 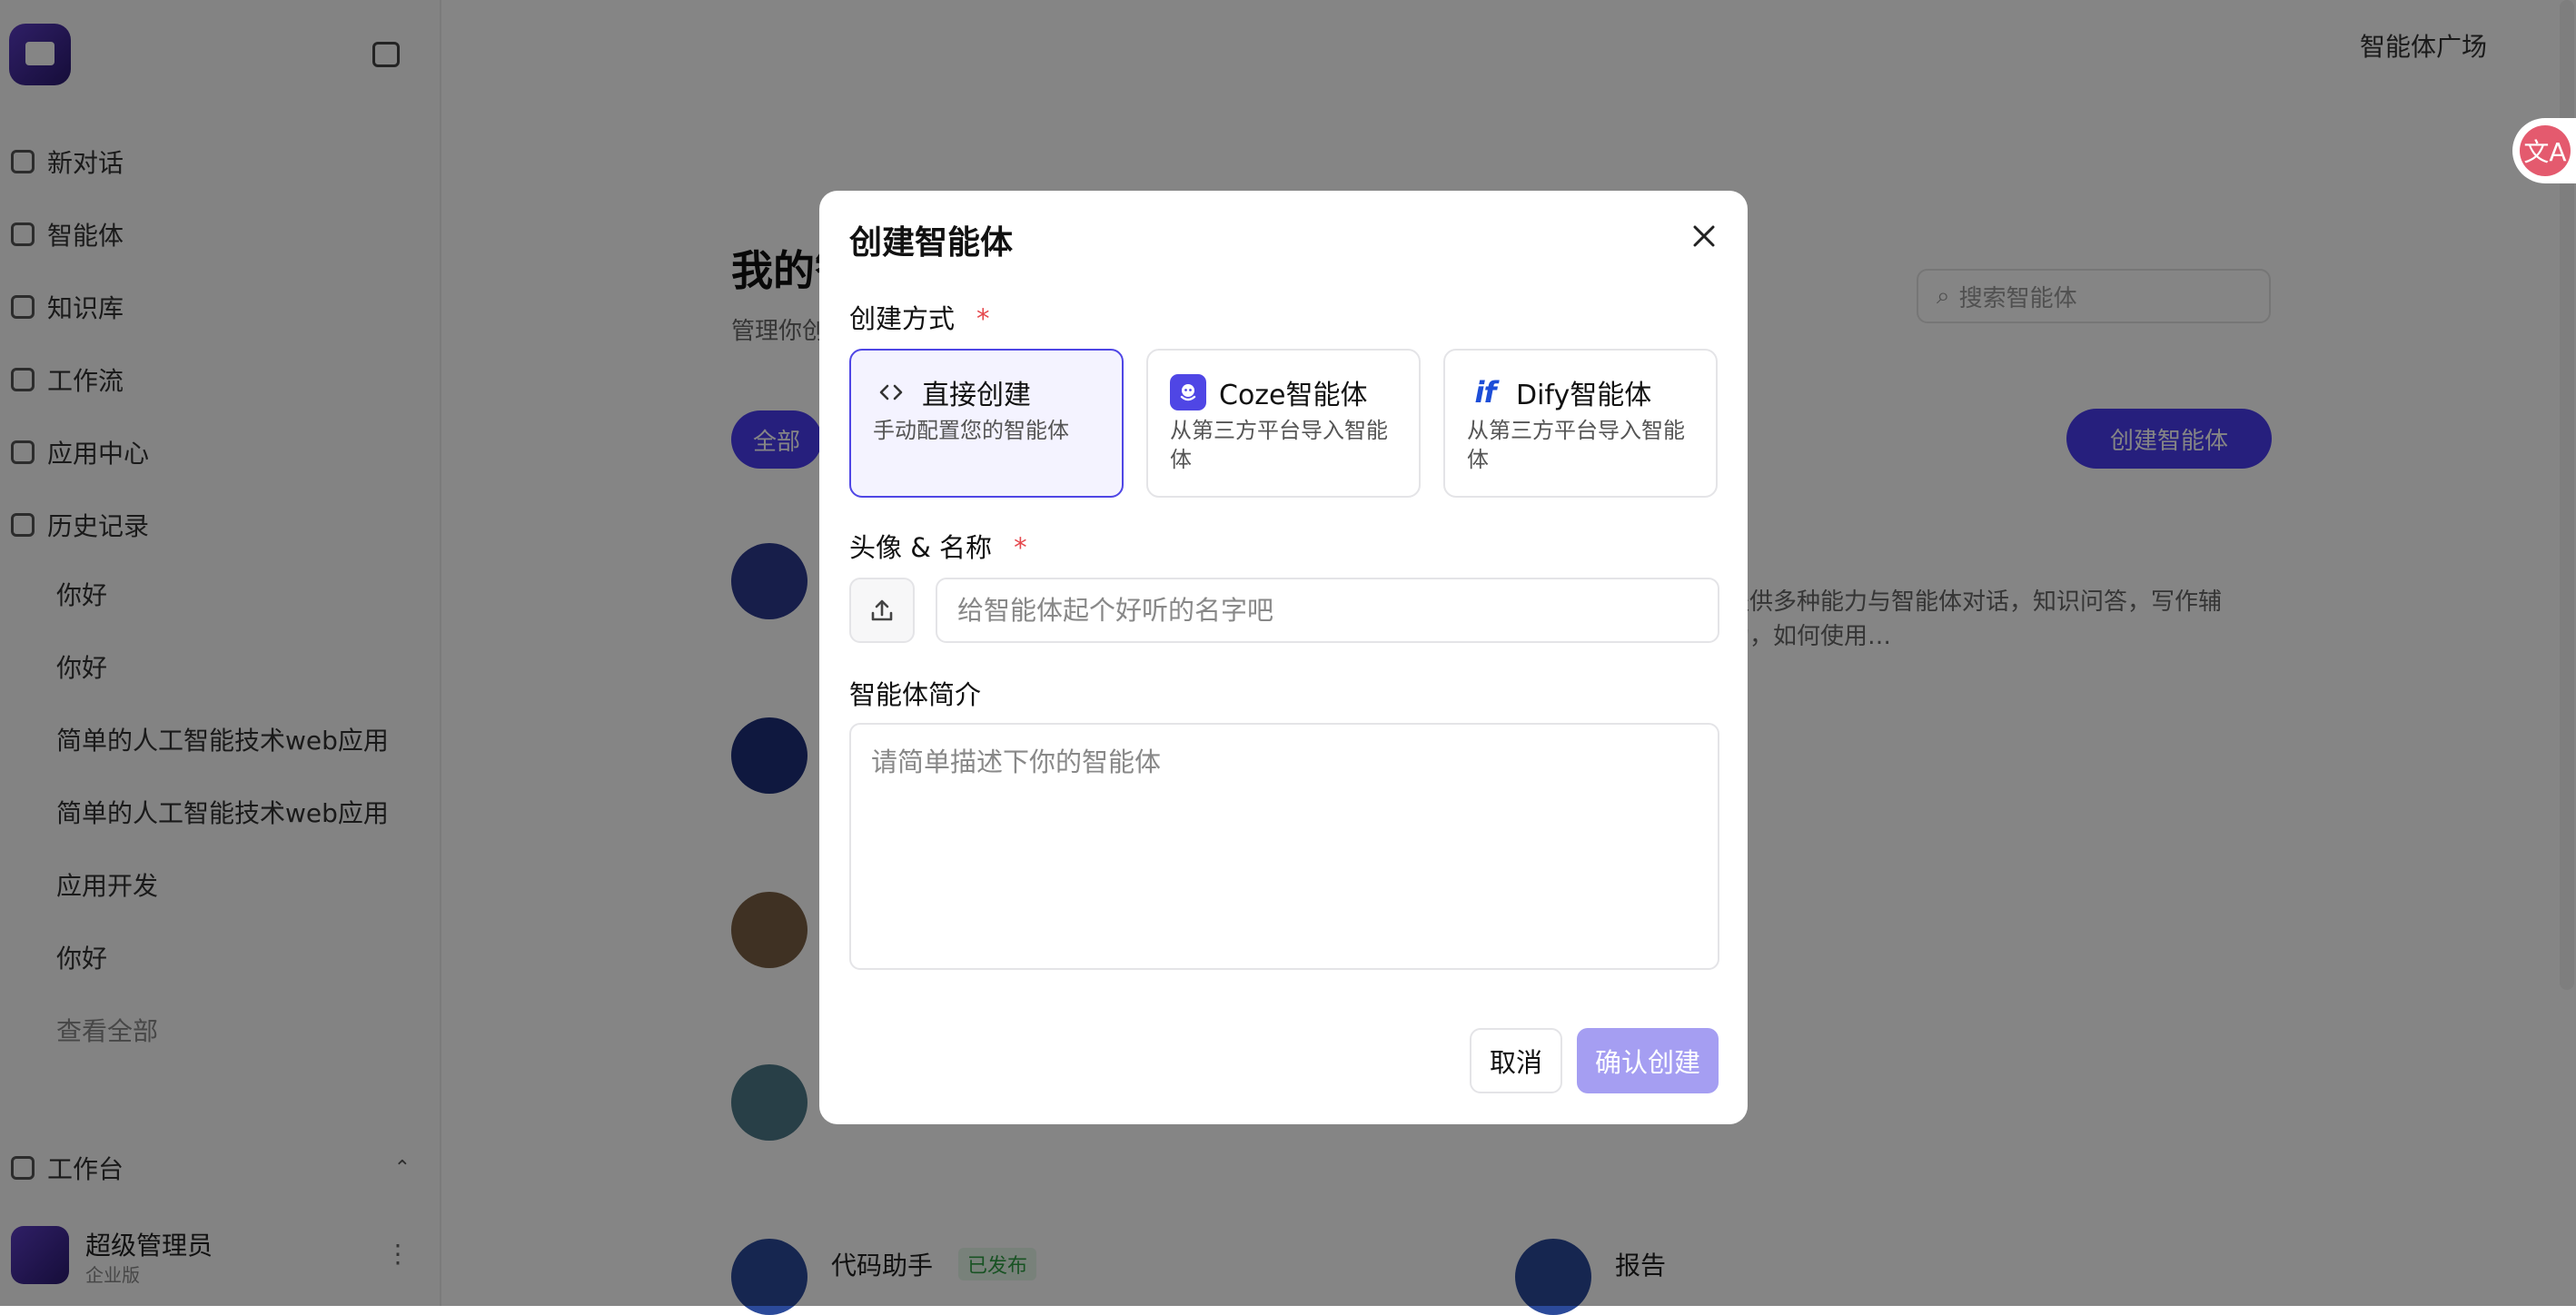 I want to click on dialog-title: 创建智能体, so click(x=931, y=243).